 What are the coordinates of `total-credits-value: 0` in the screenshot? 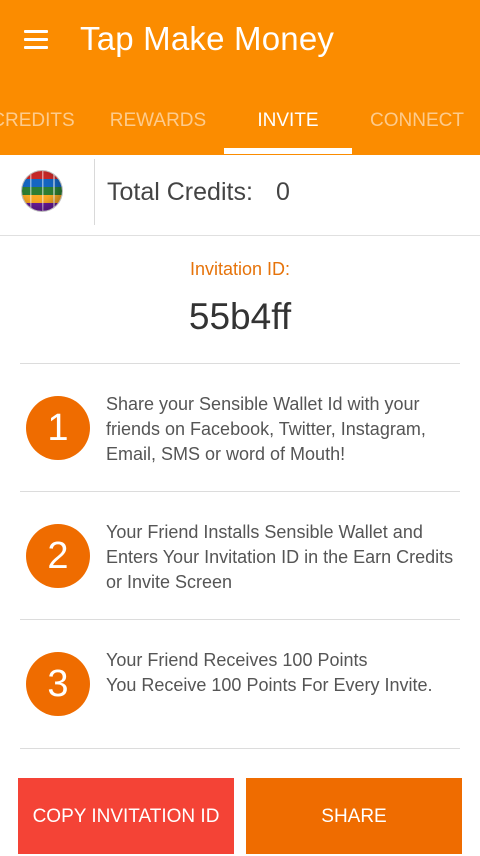 It's located at (283, 192).